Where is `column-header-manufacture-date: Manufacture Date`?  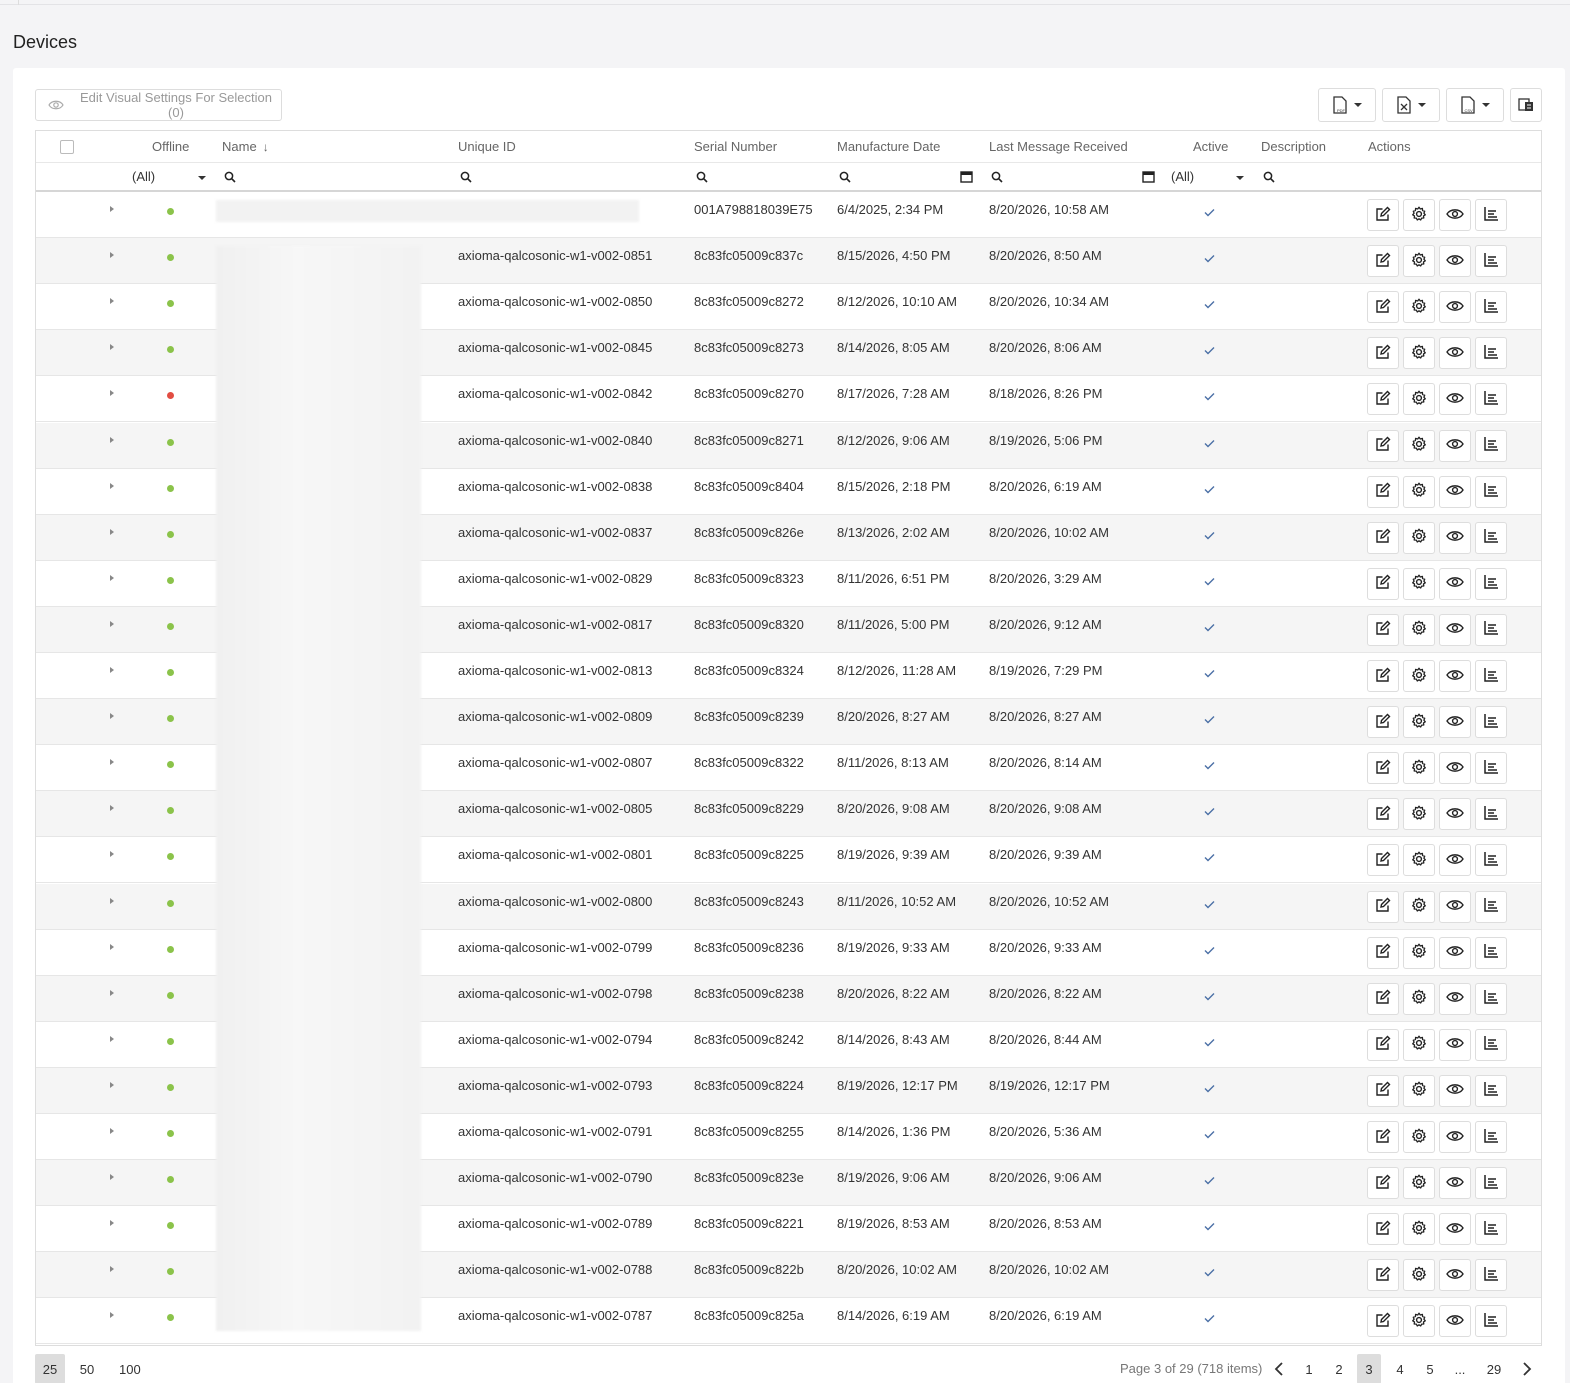 column-header-manufacture-date: Manufacture Date is located at coordinates (888, 146).